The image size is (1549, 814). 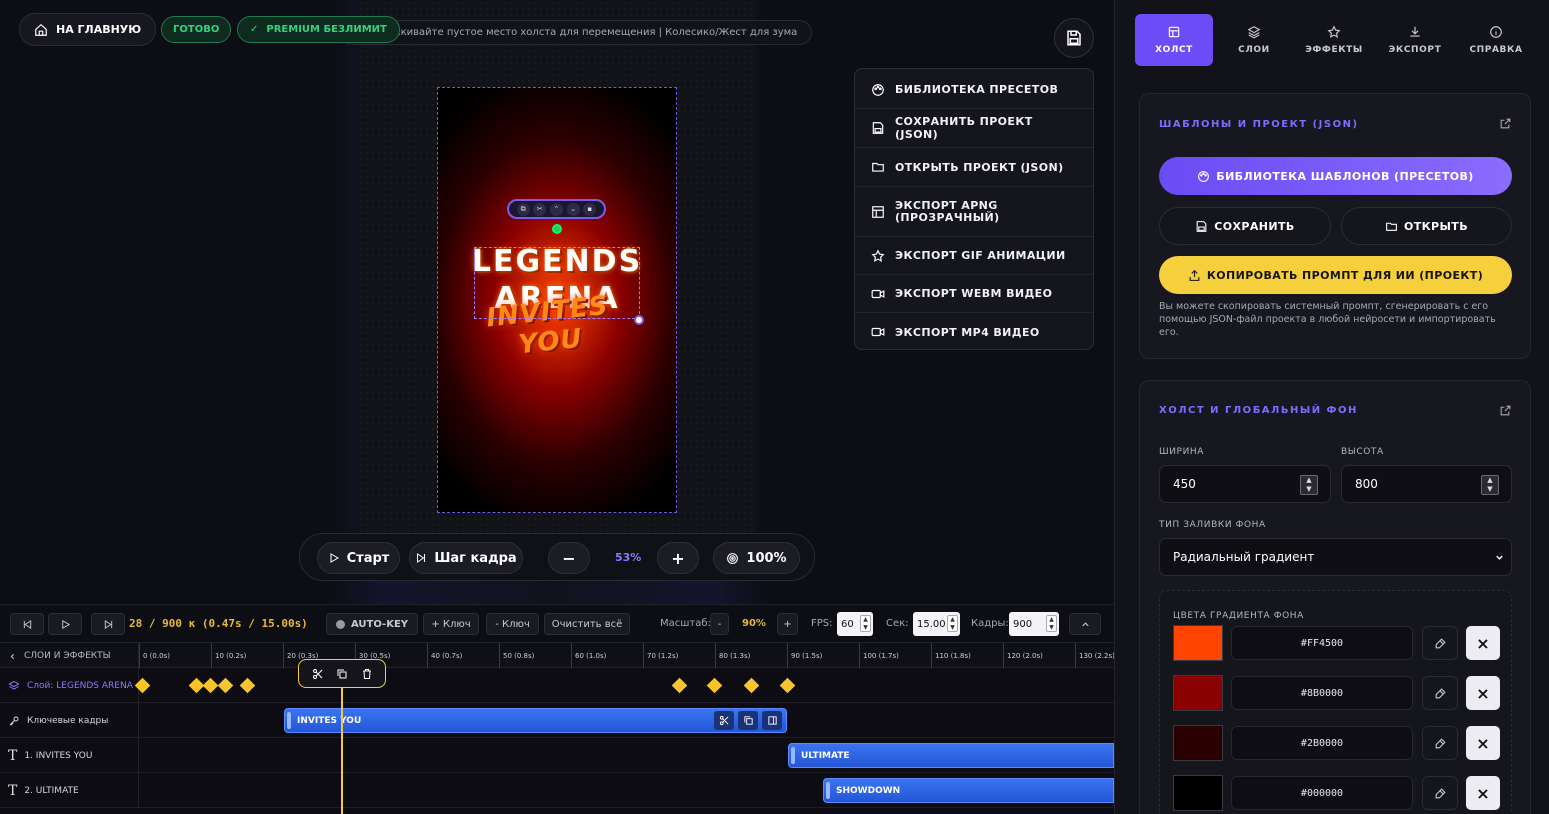 I want to click on tab-effects: ЭФФЕКТЫ, so click(x=1334, y=40).